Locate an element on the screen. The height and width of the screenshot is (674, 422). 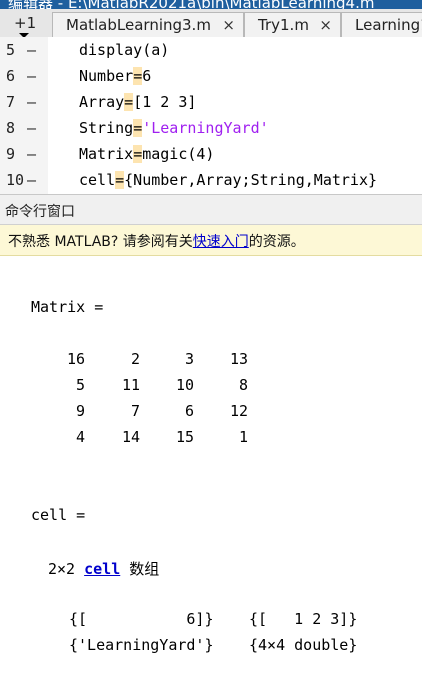
getting-started-banner: 不熟悉 MATLAB? 请参阅有关快速入门的资源。 is located at coordinates (211, 240).